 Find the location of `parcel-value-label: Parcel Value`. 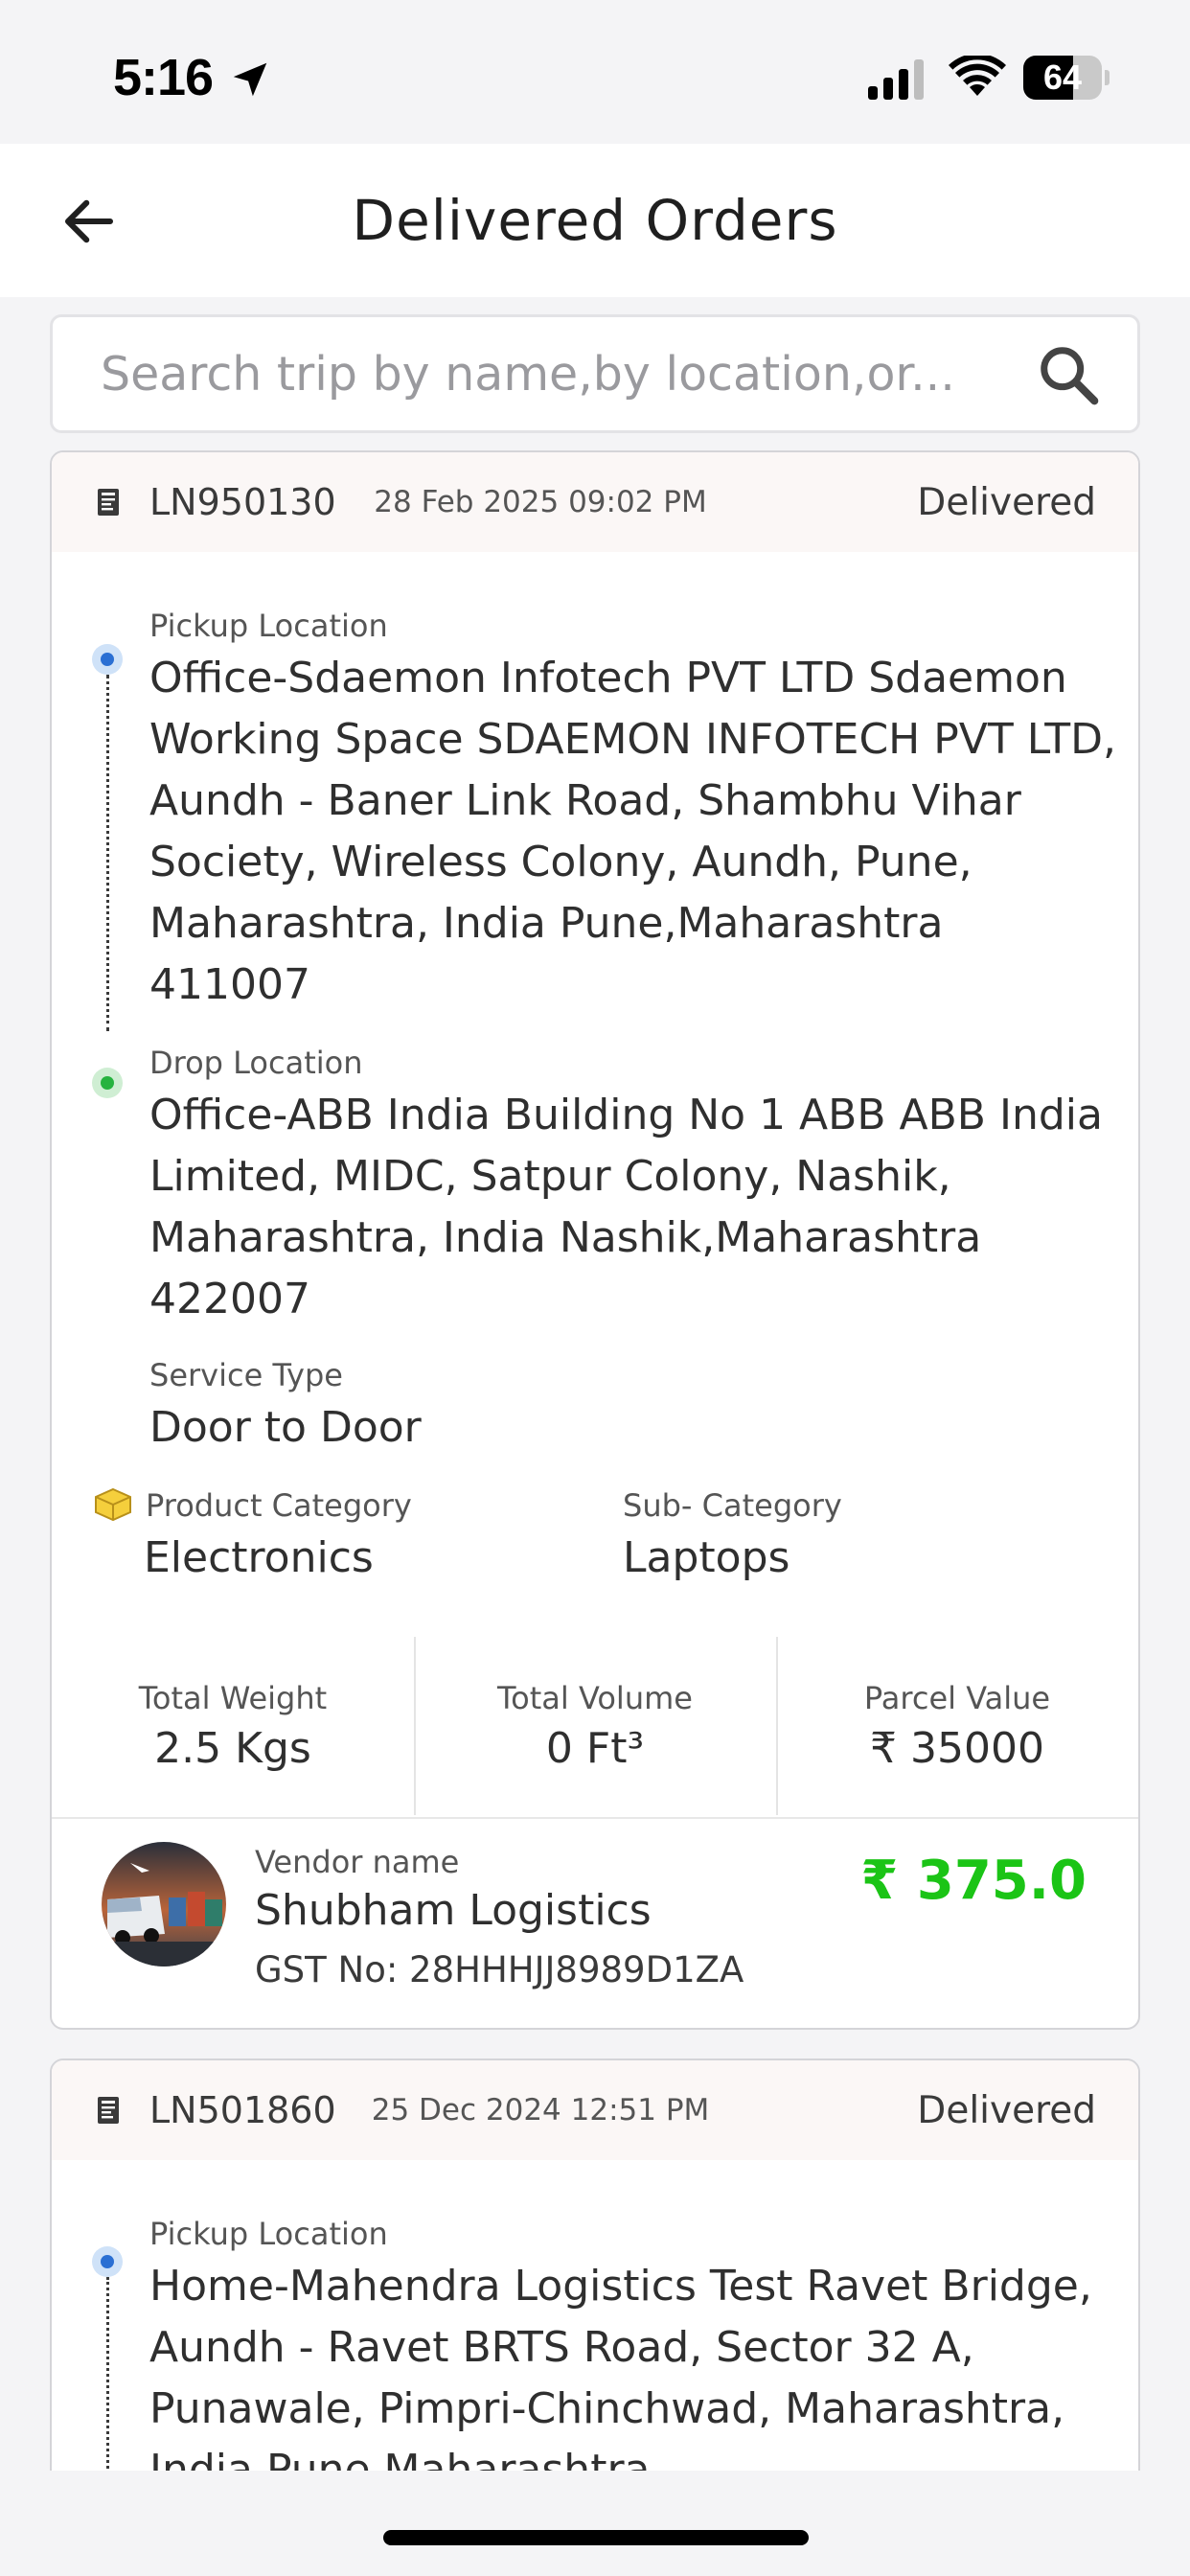

parcel-value-label: Parcel Value is located at coordinates (957, 1697).